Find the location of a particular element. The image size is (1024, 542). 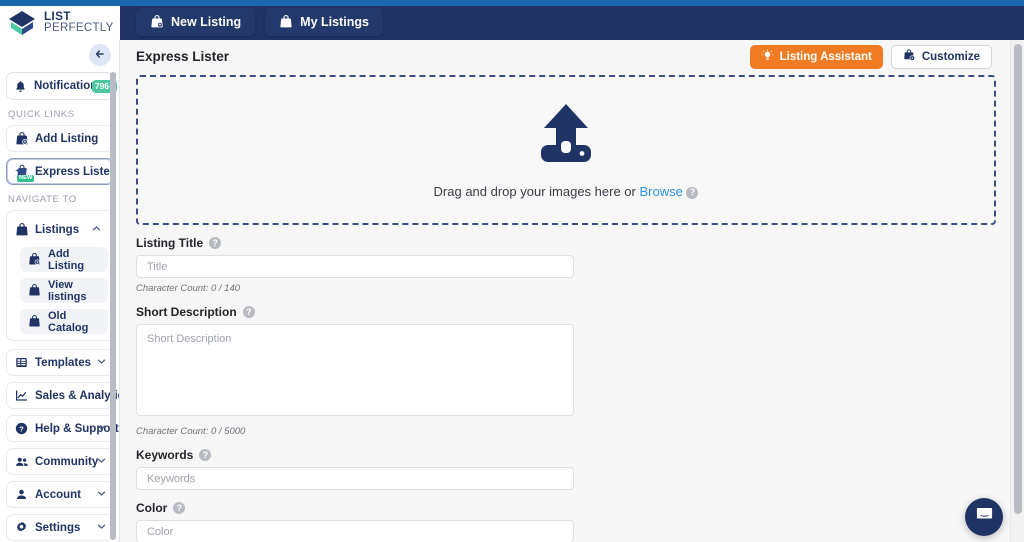

sidebar-item-add-listing: Add Listing is located at coordinates (64, 259).